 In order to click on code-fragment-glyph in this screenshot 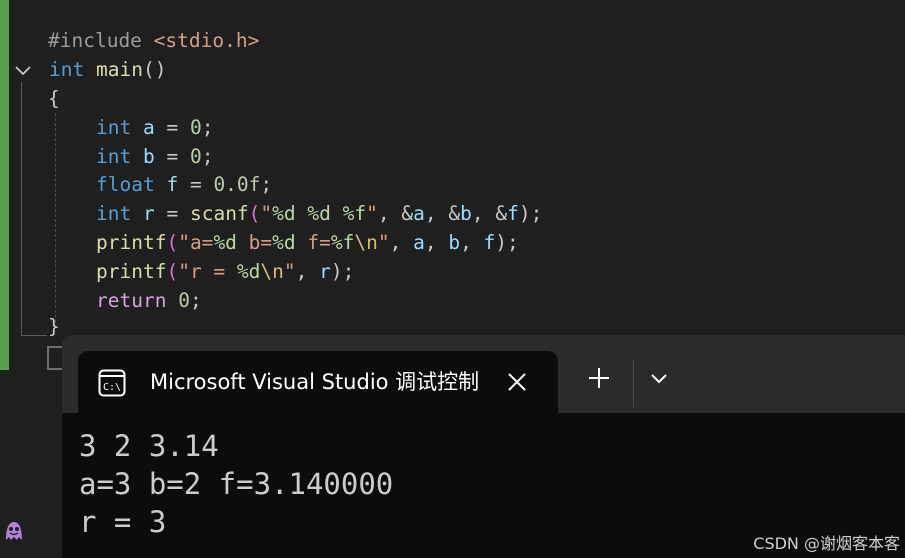, I will do `click(55, 358)`.